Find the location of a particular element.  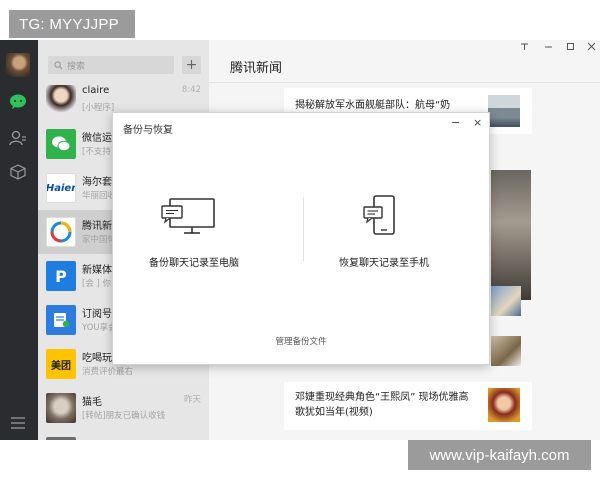

minimize-icon is located at coordinates (548, 48).